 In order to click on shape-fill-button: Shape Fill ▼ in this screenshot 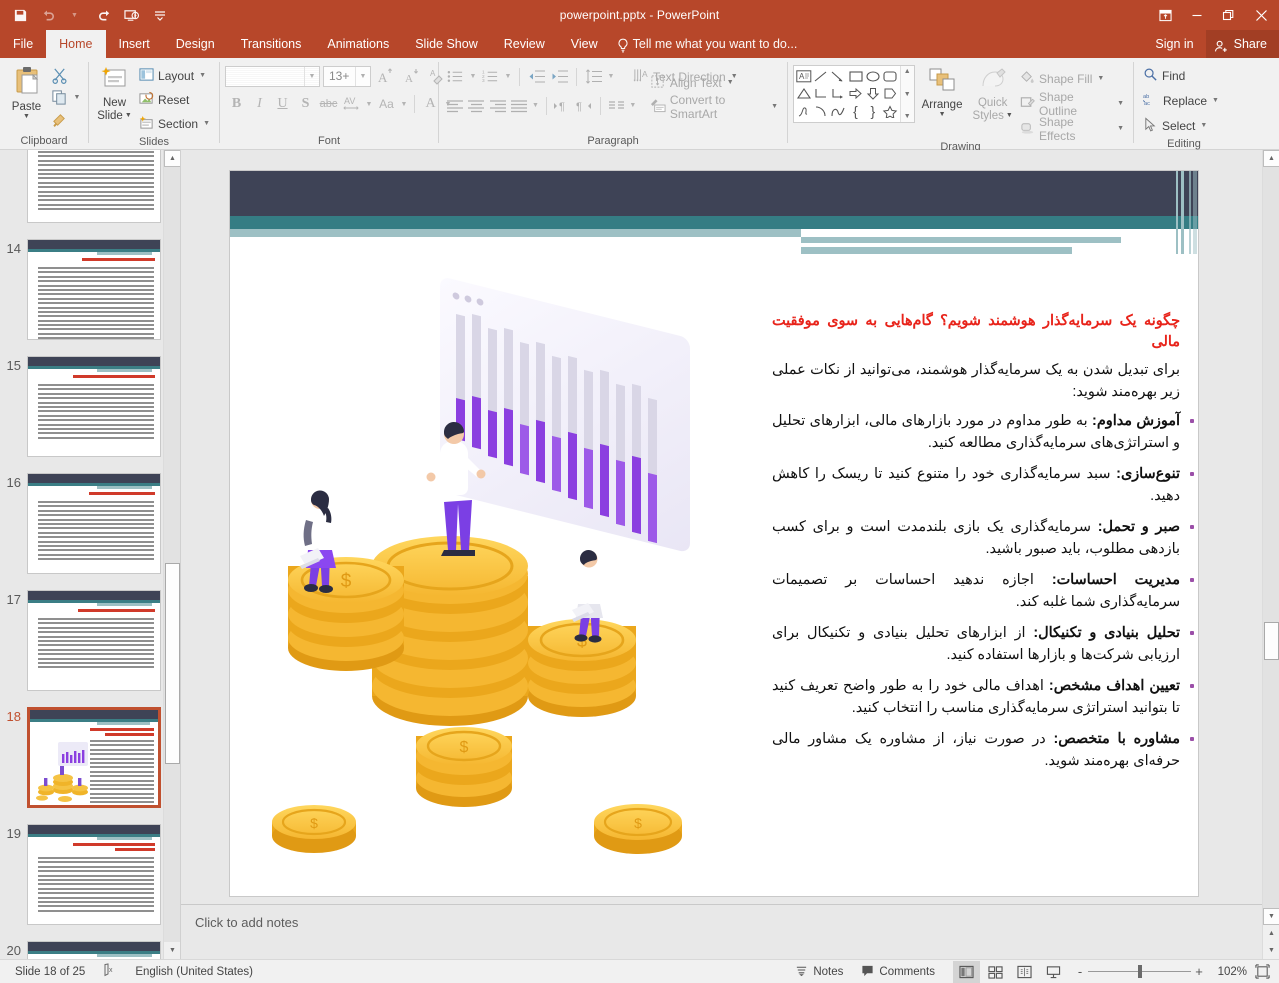, I will do `click(1072, 78)`.